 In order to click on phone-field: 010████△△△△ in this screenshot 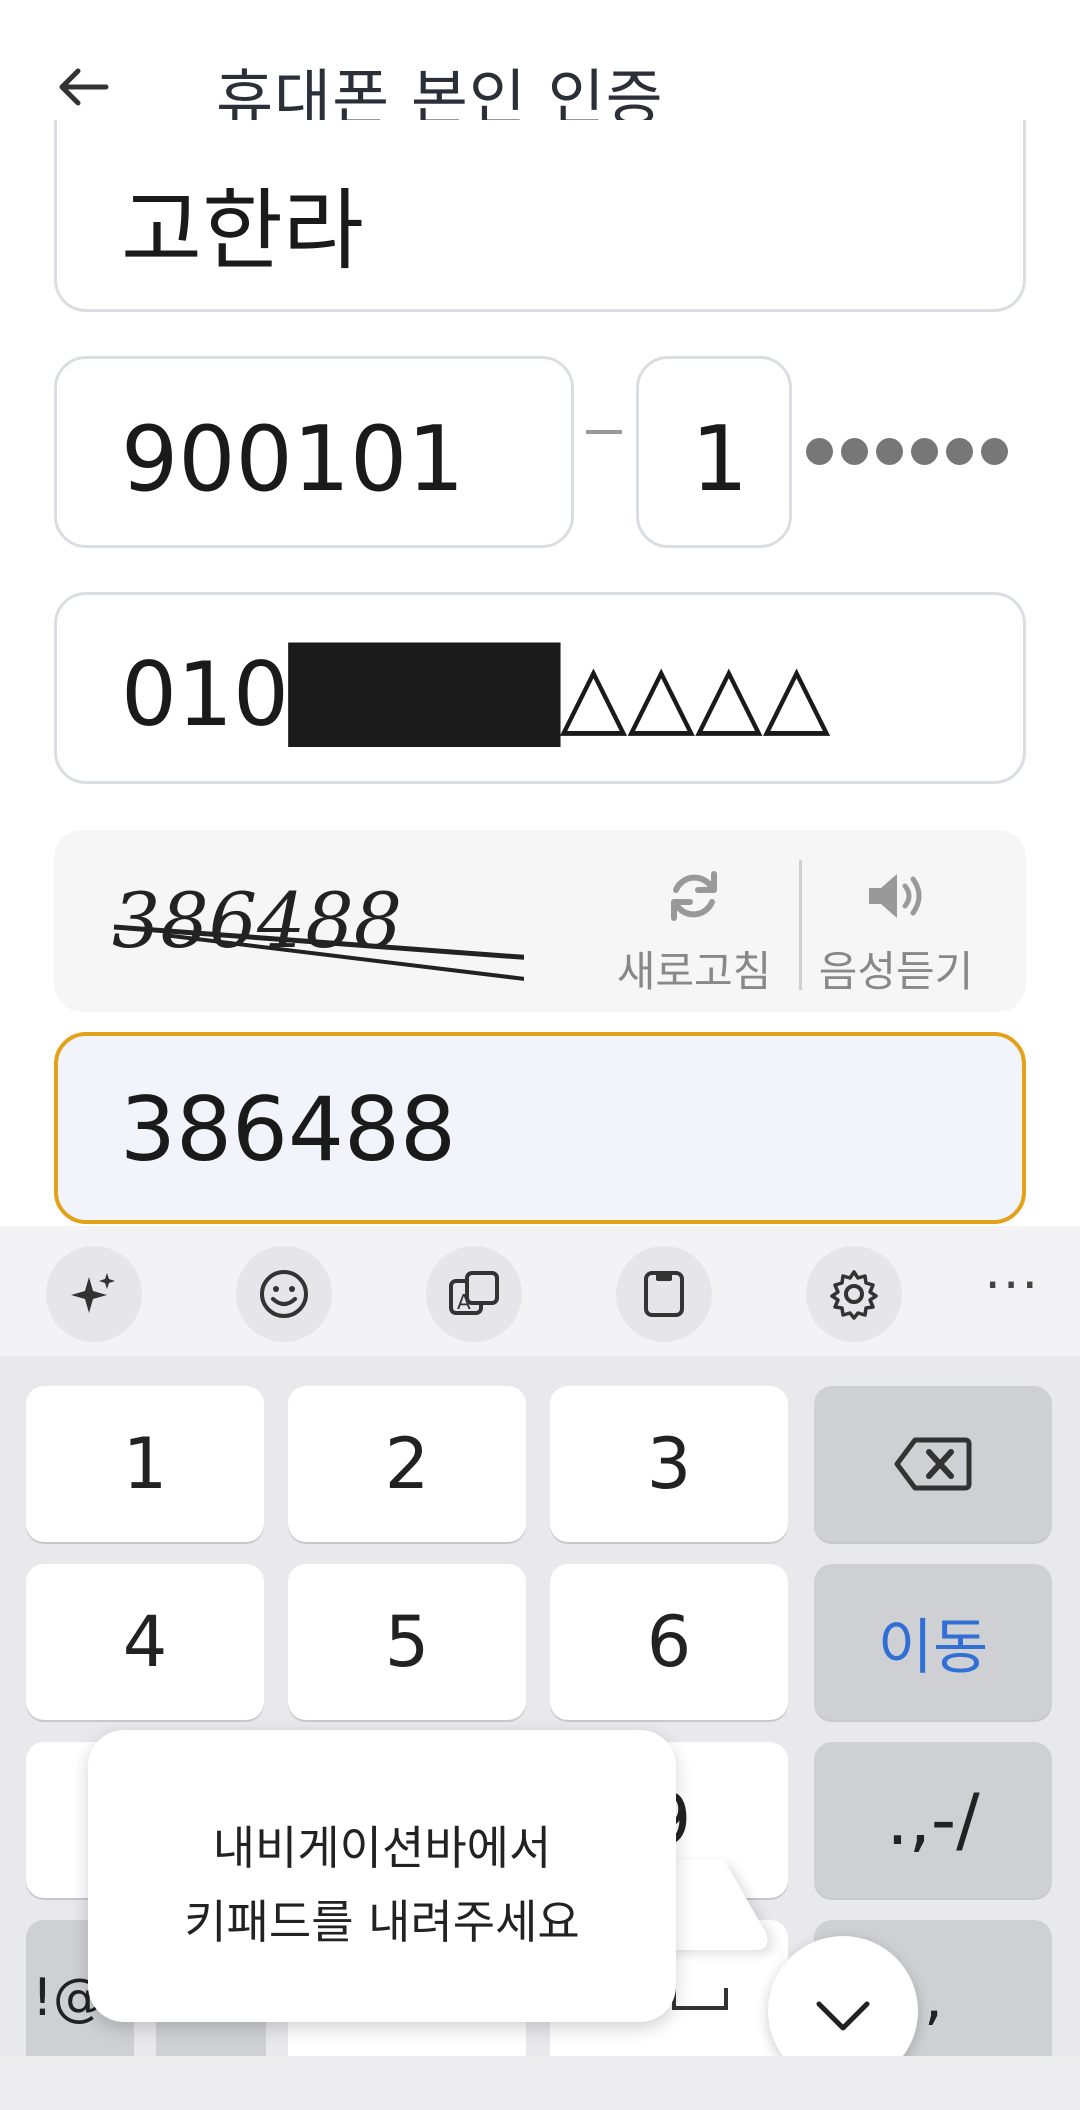, I will do `click(540, 688)`.